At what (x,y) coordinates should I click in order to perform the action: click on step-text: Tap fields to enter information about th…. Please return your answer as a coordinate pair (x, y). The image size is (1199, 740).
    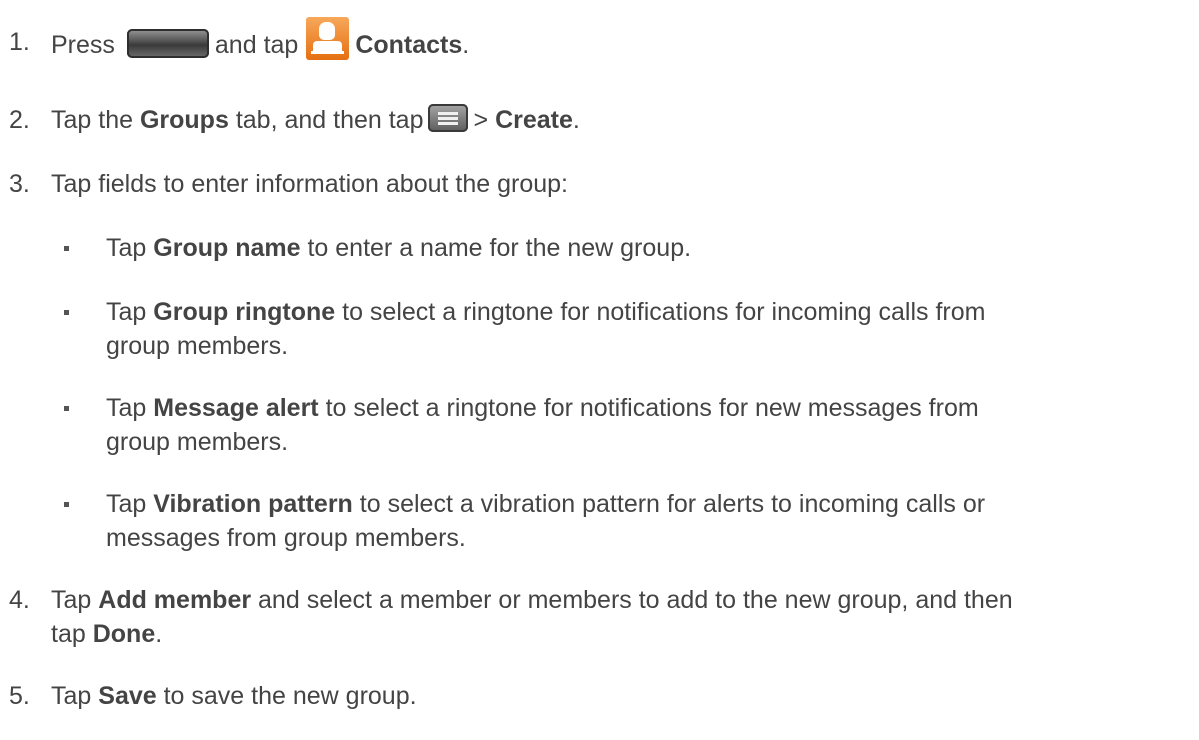
    Looking at the image, I should click on (309, 184).